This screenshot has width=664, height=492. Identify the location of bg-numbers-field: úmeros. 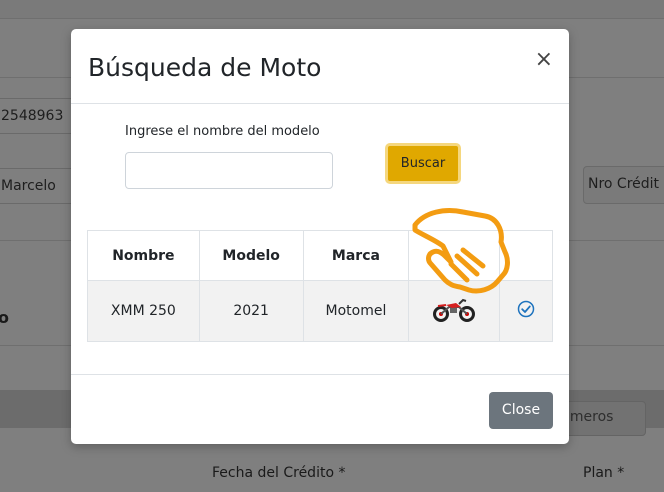
(601, 418).